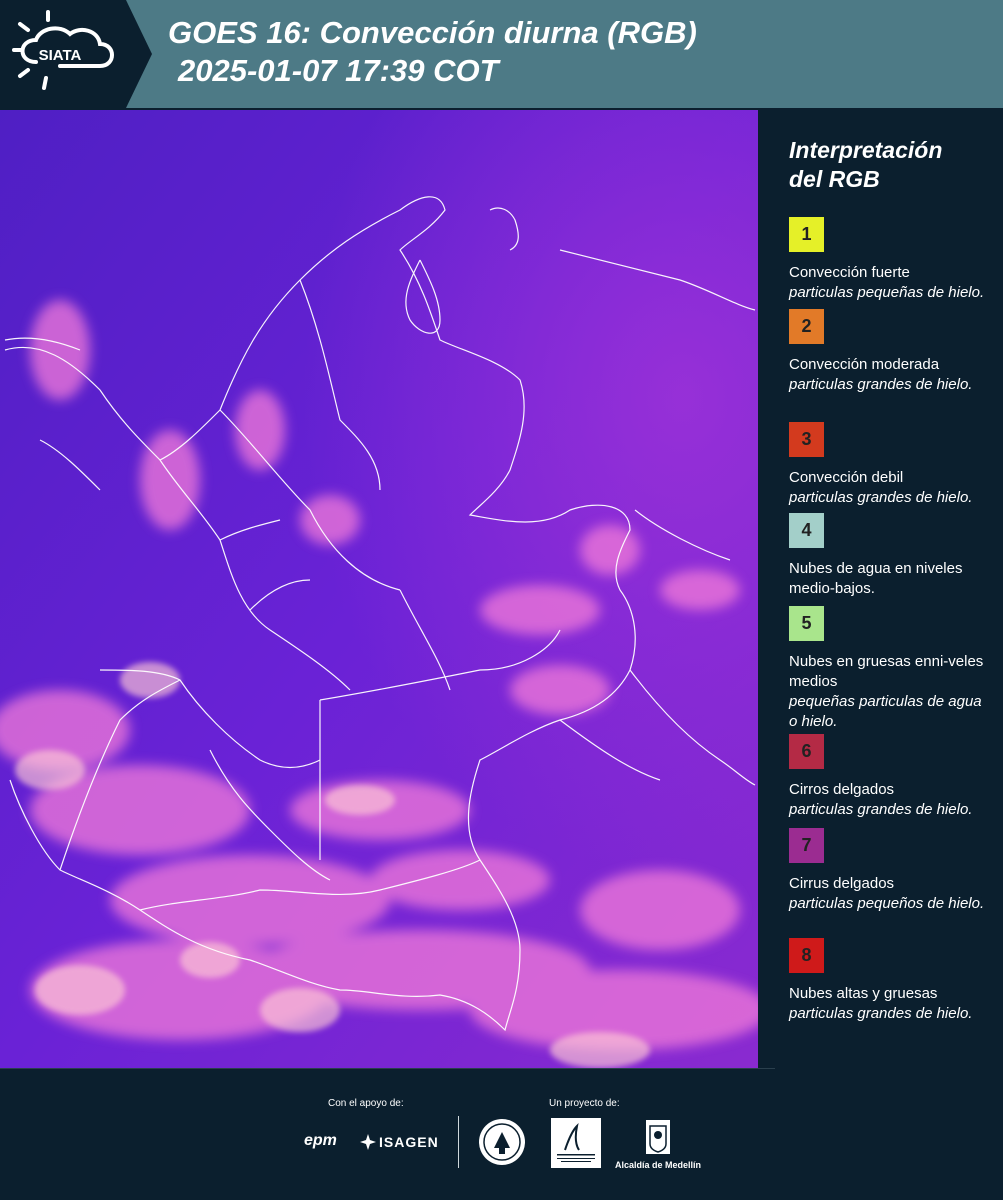 The image size is (1003, 1200). I want to click on legend-swatch: 8, so click(806, 955).